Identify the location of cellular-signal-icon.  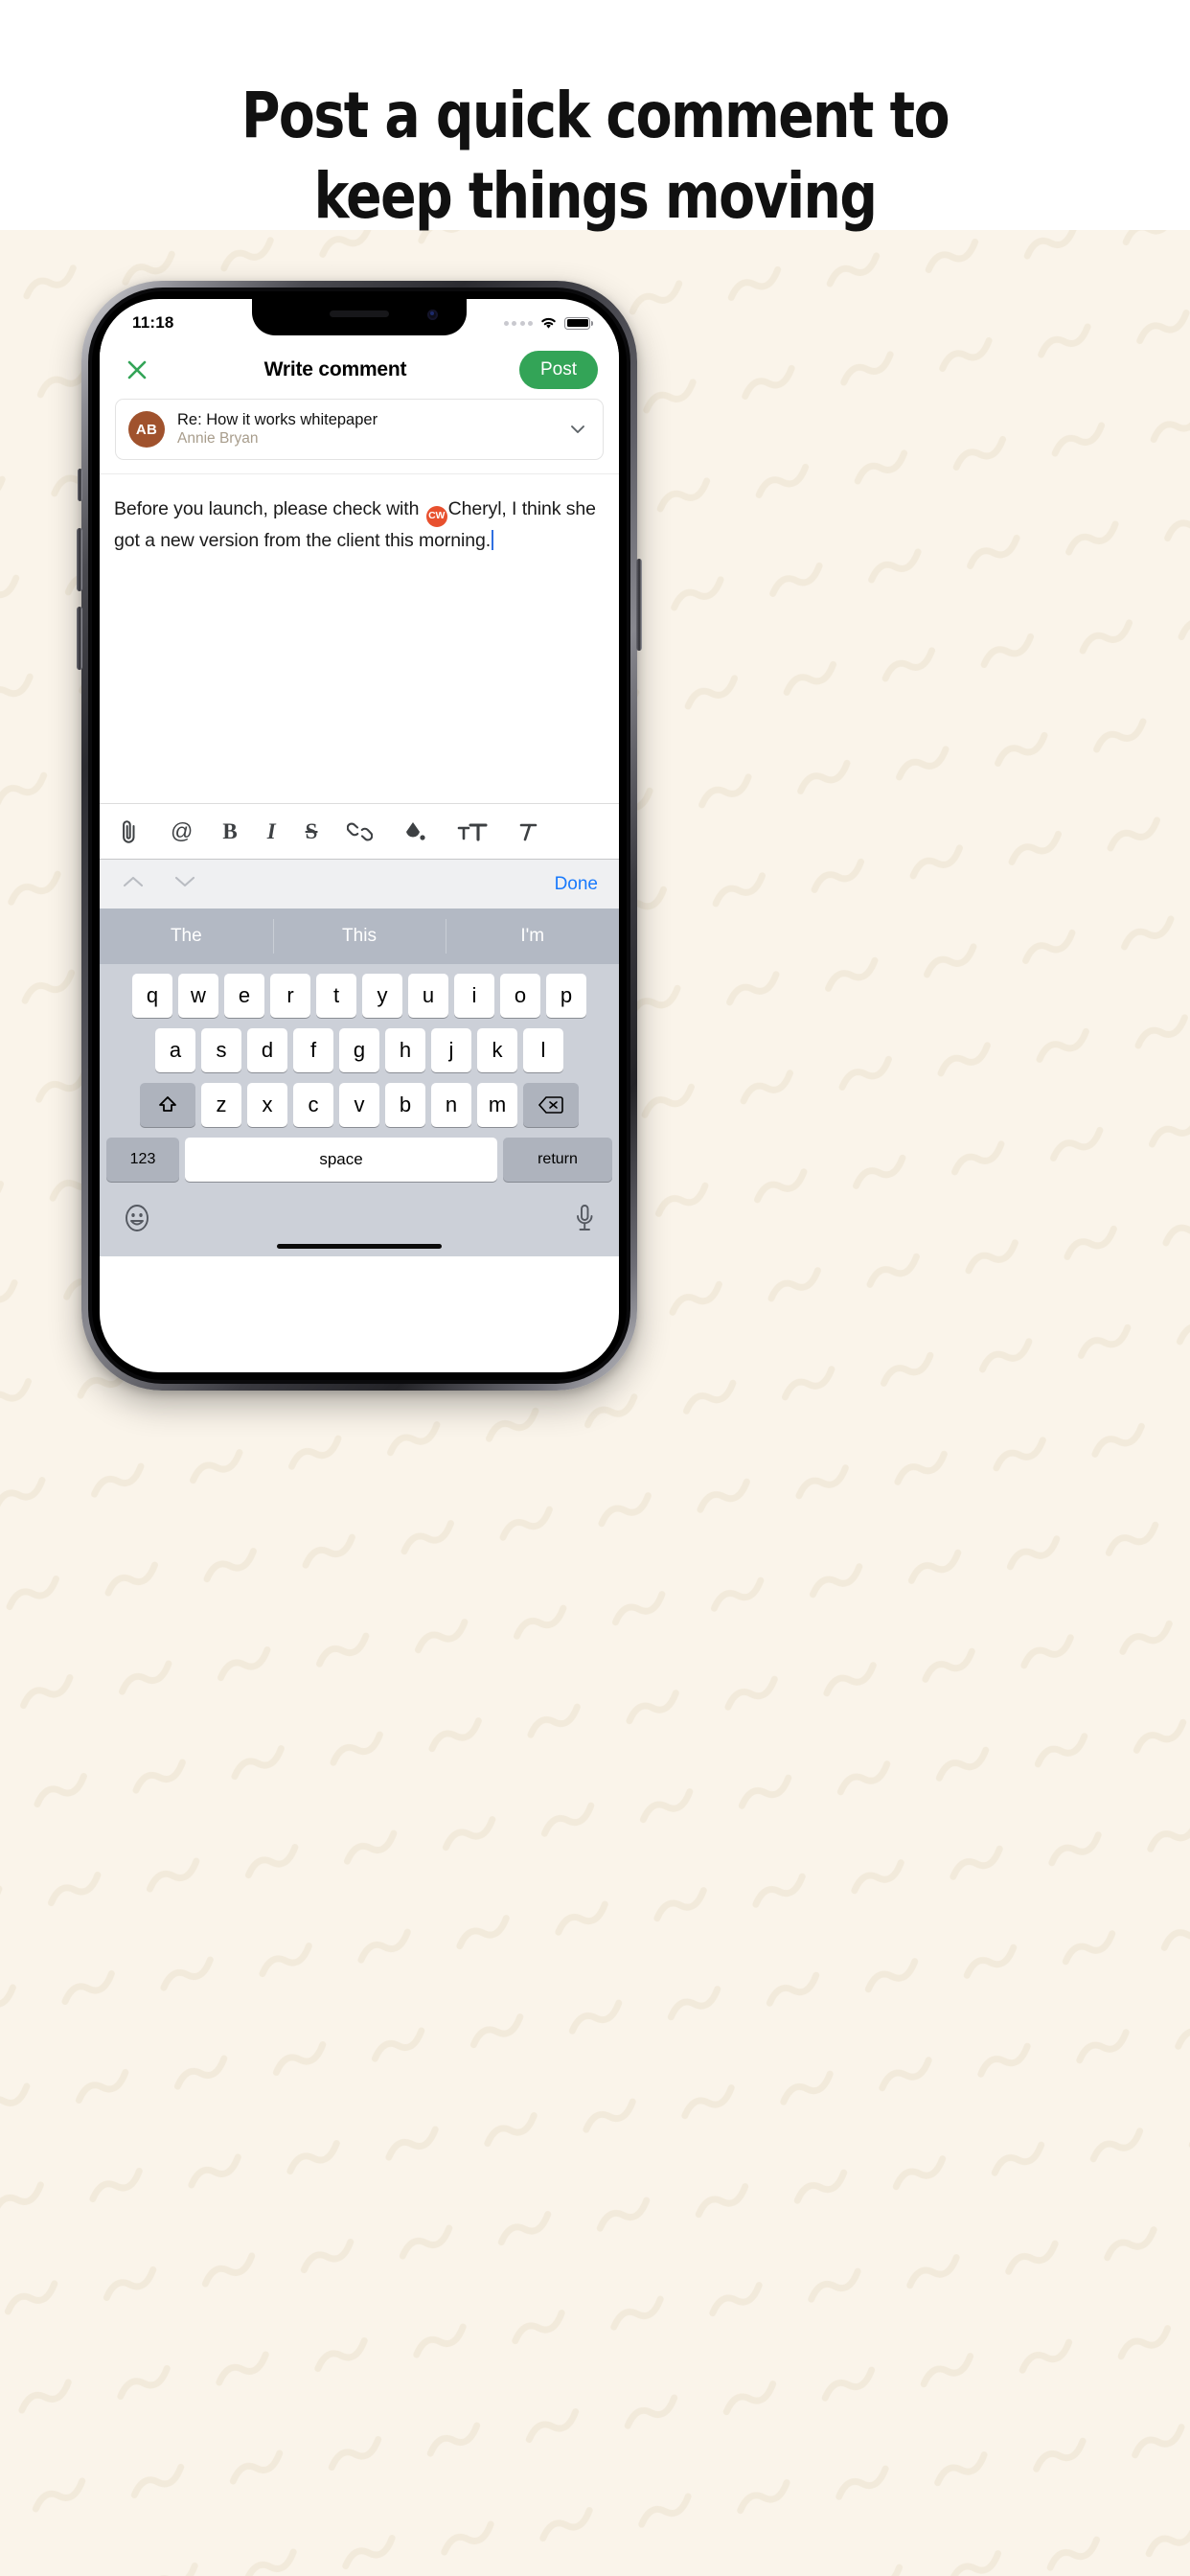
(518, 323).